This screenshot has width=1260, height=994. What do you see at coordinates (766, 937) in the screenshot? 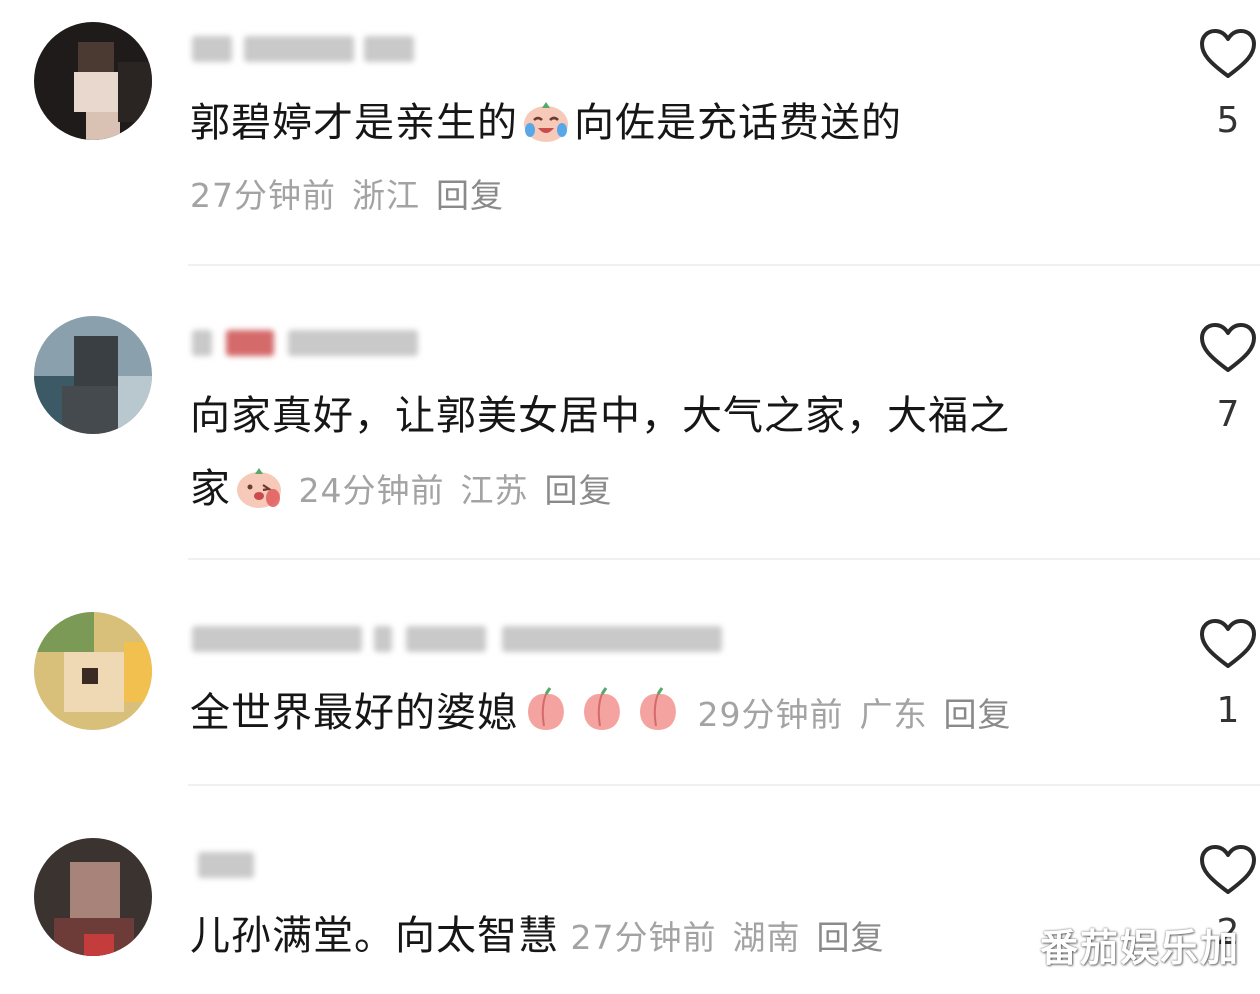
I see `comment-location: 湖南` at bounding box center [766, 937].